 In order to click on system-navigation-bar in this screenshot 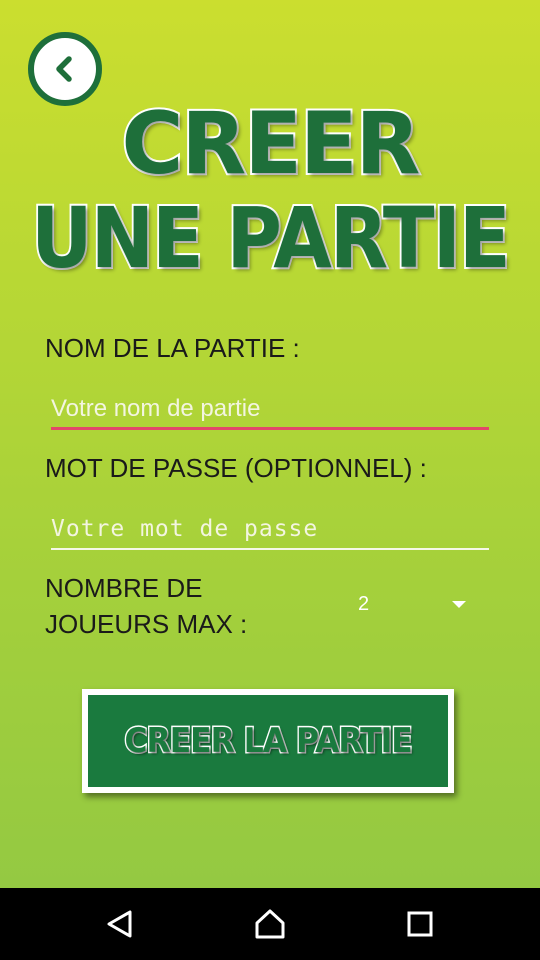, I will do `click(270, 924)`.